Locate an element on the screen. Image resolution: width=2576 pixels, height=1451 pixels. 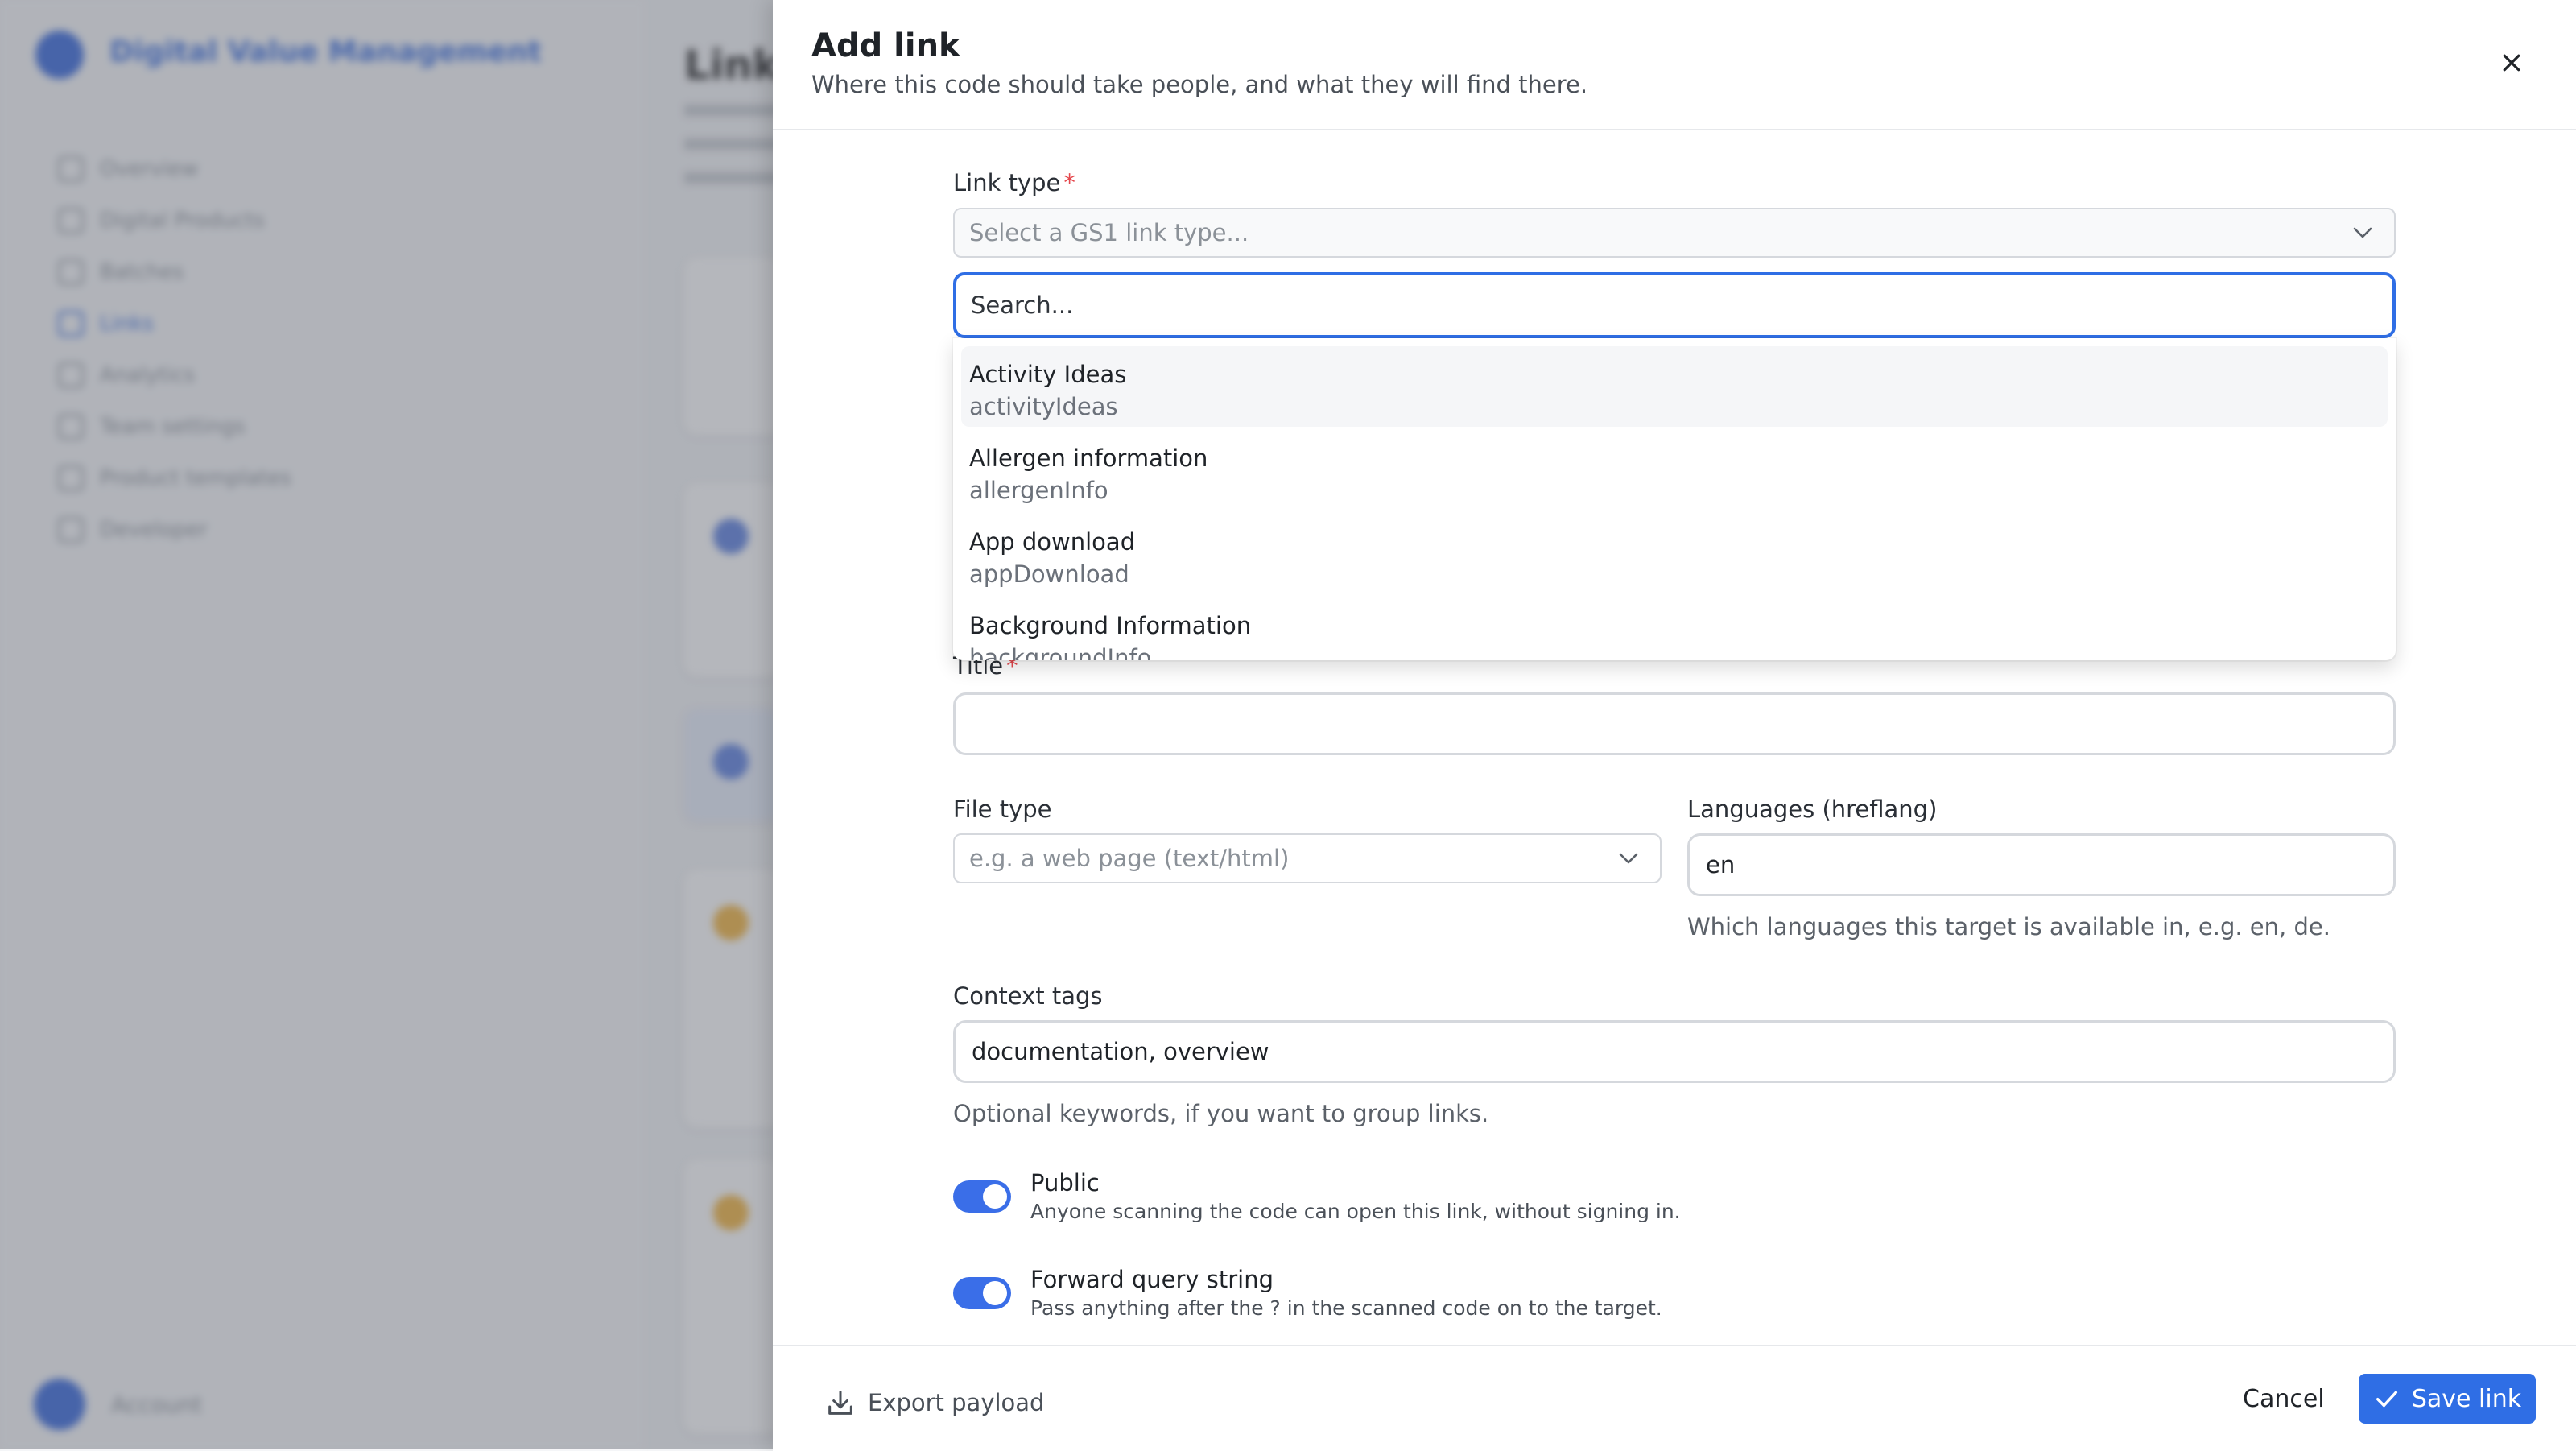
download-icon is located at coordinates (840, 1403).